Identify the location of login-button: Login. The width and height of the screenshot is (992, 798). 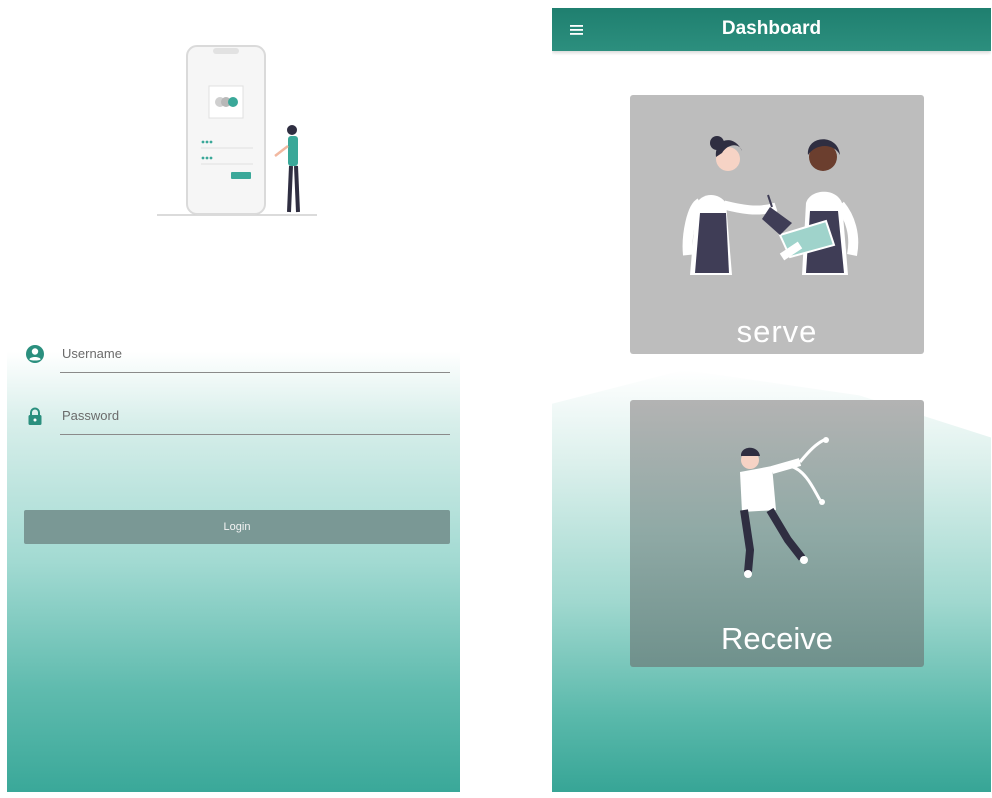
(237, 527).